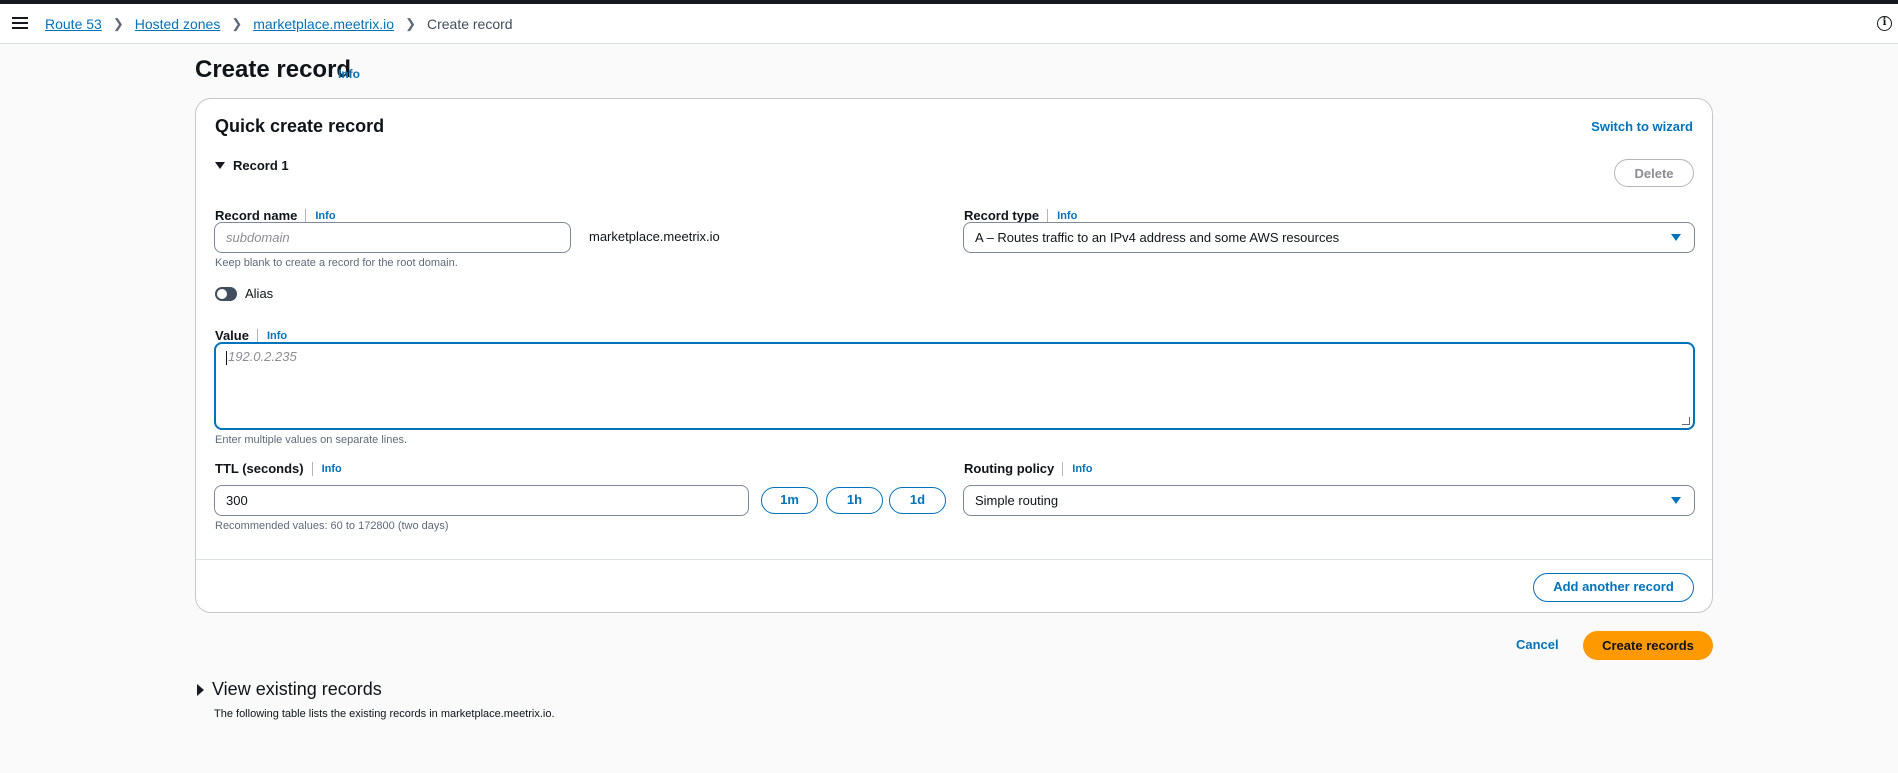  I want to click on menu-icon, so click(20, 24).